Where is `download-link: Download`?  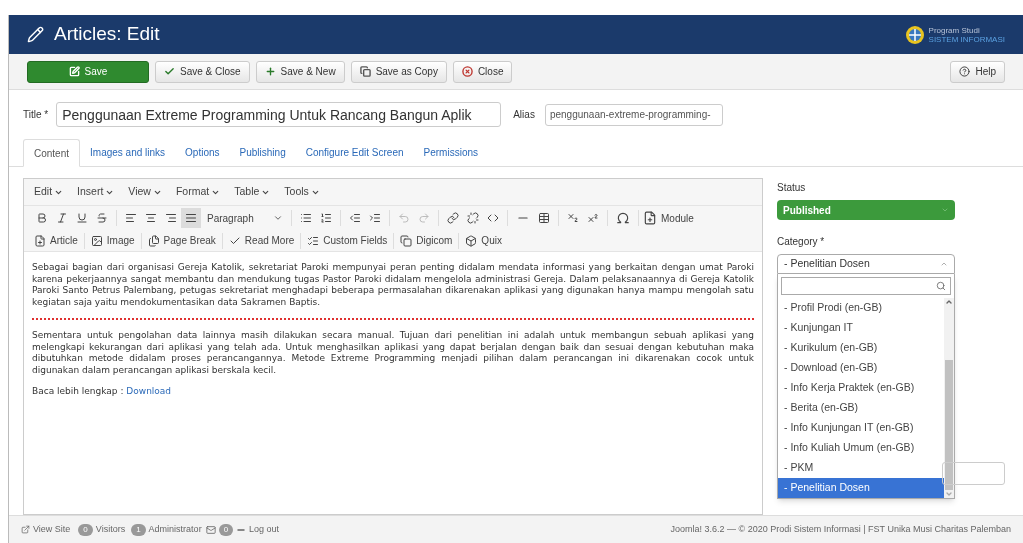
download-link: Download is located at coordinates (149, 391).